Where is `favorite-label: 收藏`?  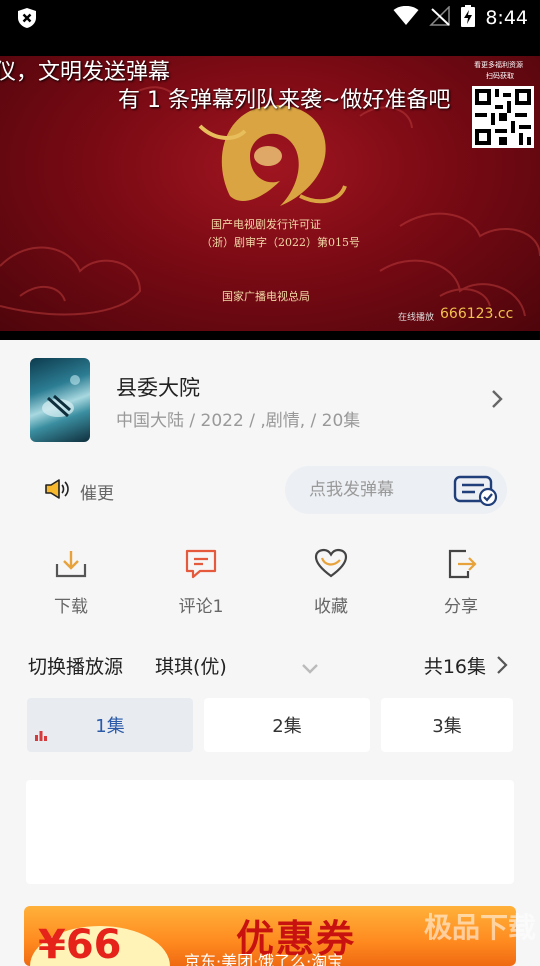 favorite-label: 收藏 is located at coordinates (331, 607).